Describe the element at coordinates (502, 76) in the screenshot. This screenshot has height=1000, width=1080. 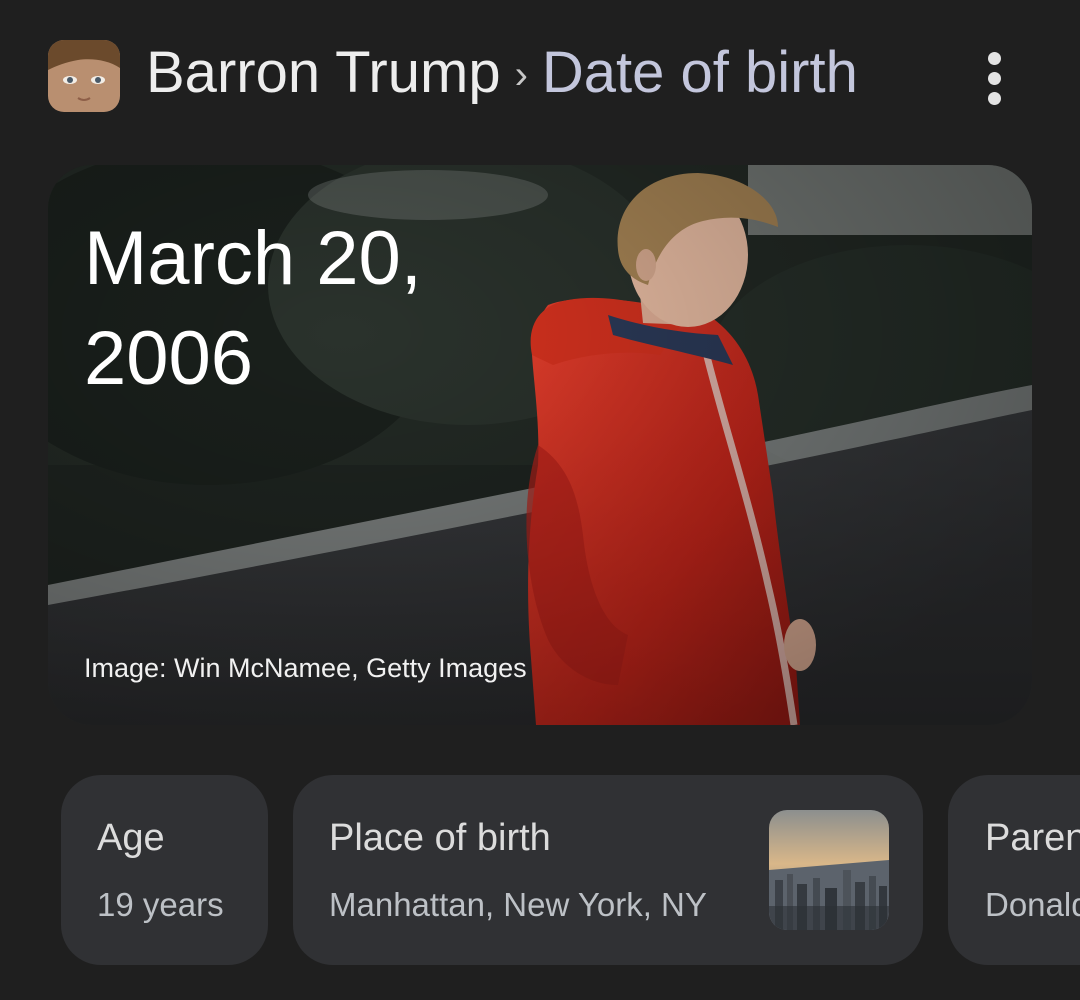
I see `breadcrumb: Barron Trump › Date of birth` at that location.